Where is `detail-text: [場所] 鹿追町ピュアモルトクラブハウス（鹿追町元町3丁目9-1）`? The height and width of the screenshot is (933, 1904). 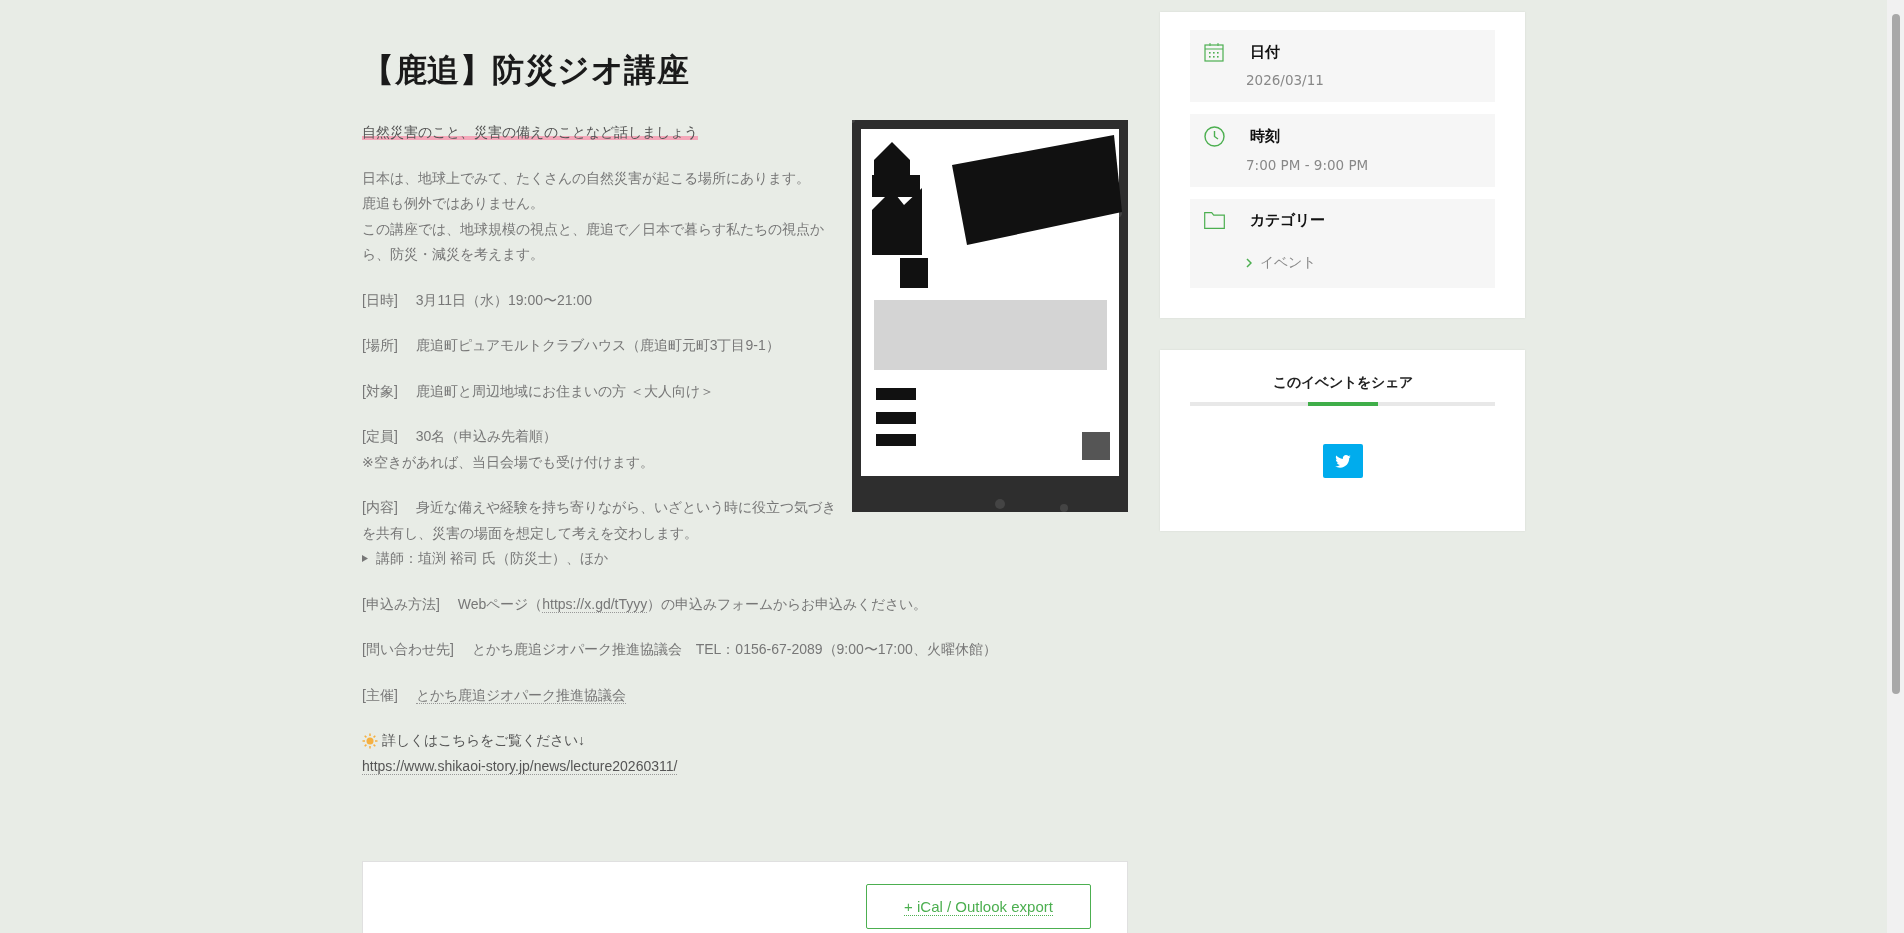
detail-text: [場所] 鹿追町ピュアモルトクラブハウス（鹿追町元町3丁目9-1） is located at coordinates (571, 345).